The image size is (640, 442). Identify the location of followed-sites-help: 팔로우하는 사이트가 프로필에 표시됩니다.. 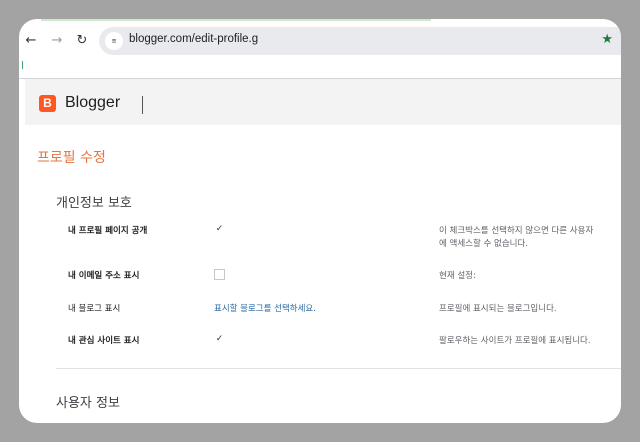
(515, 341).